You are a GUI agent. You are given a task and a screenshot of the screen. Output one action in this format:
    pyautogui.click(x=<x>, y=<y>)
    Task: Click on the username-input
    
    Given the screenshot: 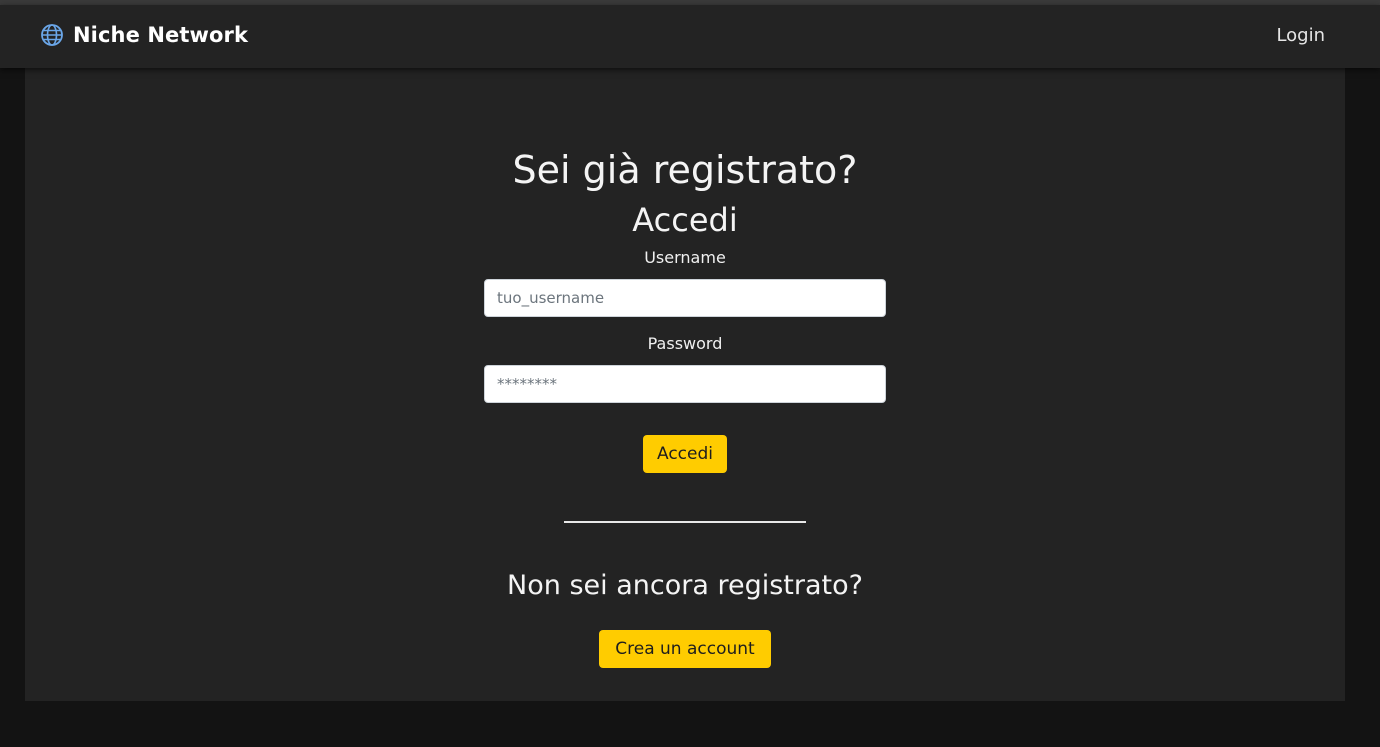 What is the action you would take?
    pyautogui.click(x=685, y=298)
    